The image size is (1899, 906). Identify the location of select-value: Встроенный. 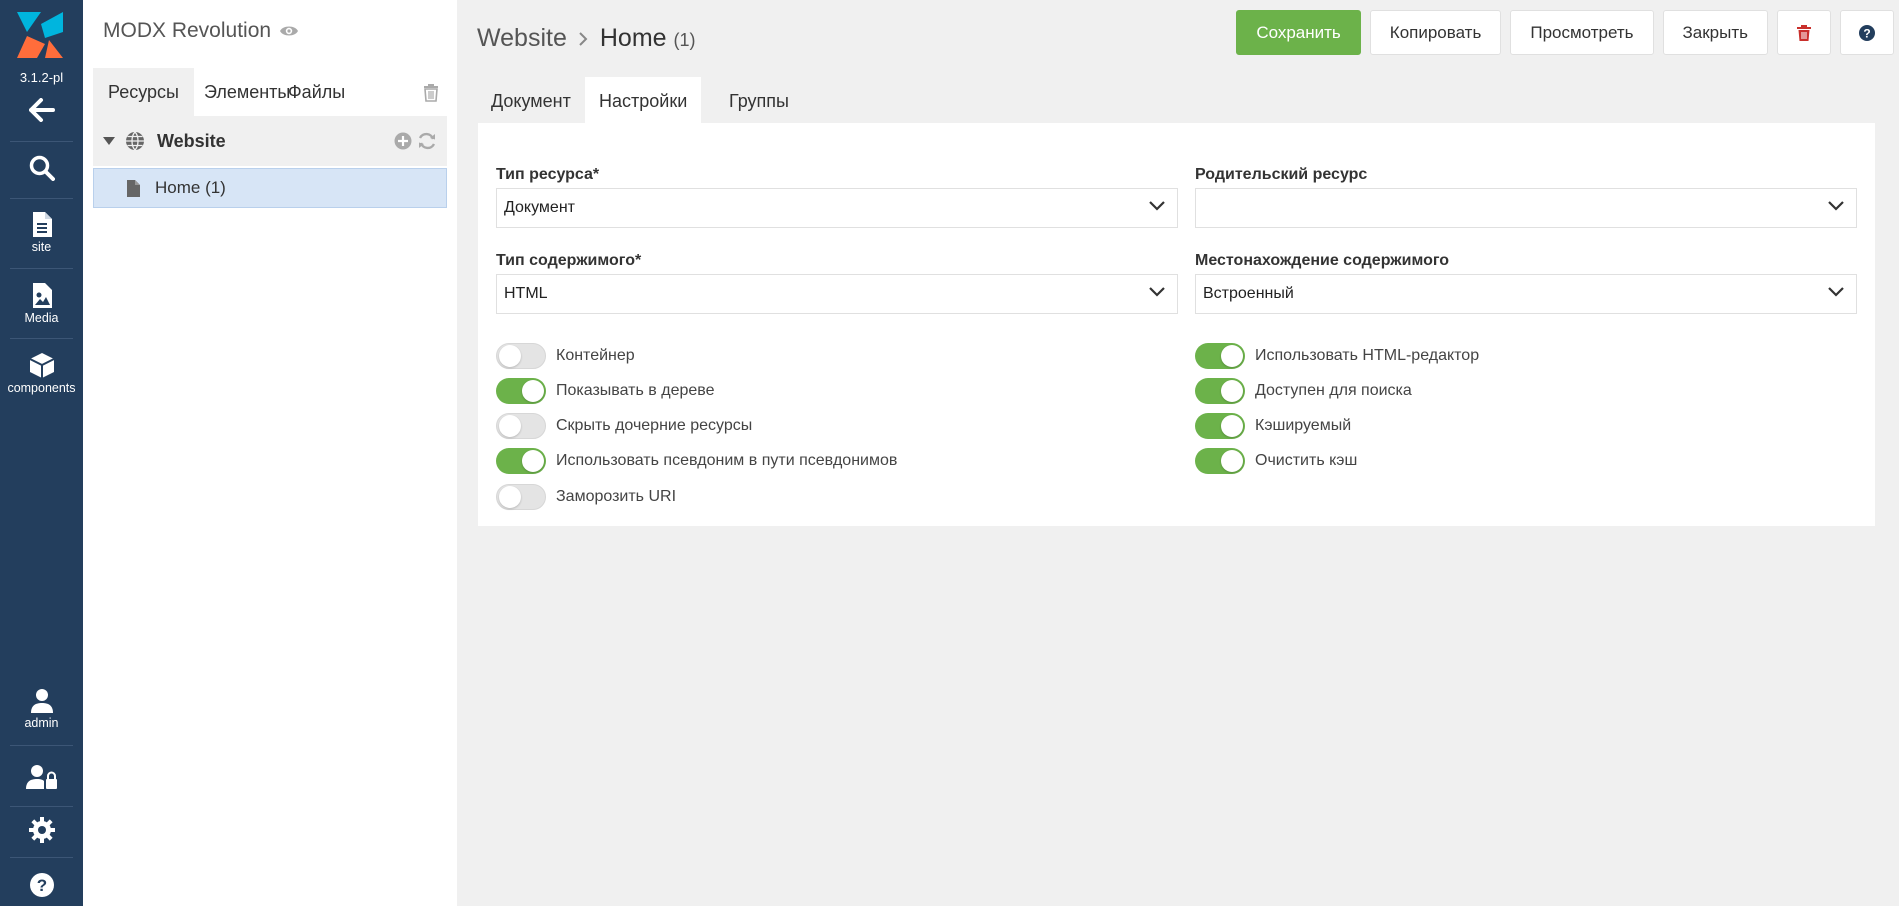
(1248, 293).